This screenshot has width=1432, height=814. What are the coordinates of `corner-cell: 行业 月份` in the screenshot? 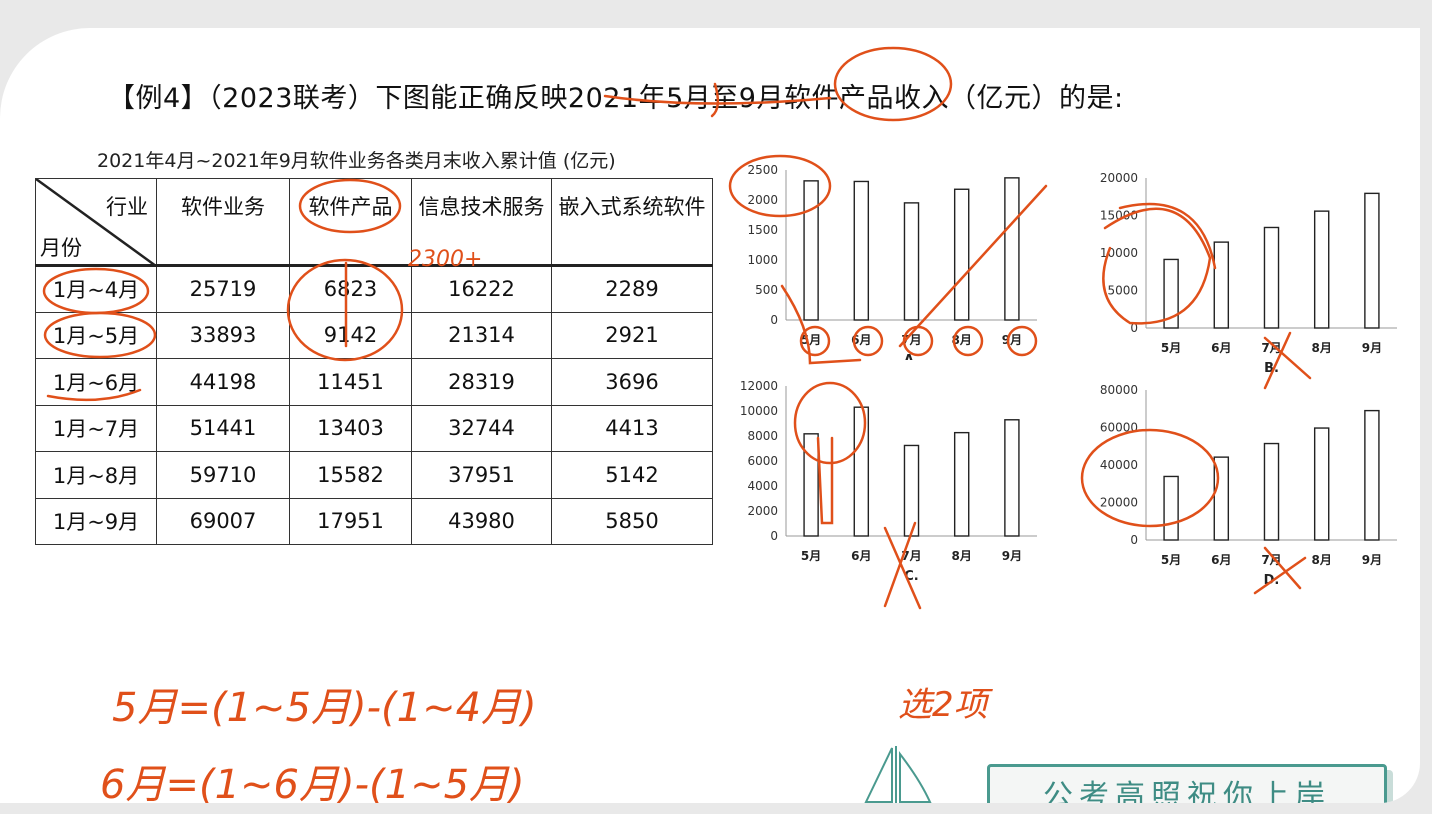 It's located at (96, 222).